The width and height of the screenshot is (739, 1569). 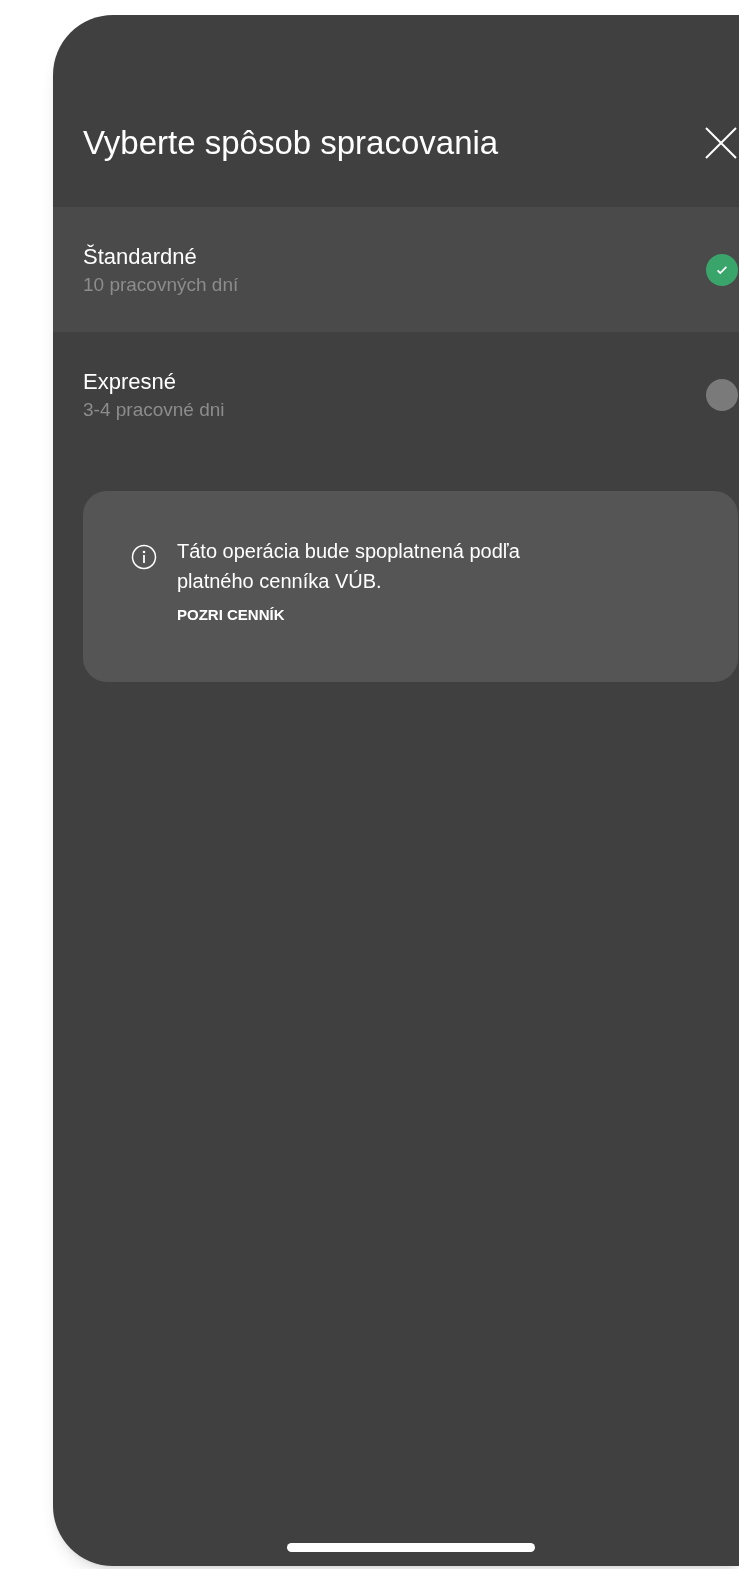 What do you see at coordinates (357, 615) in the screenshot?
I see `price-list-link: POZRI CENNÍK` at bounding box center [357, 615].